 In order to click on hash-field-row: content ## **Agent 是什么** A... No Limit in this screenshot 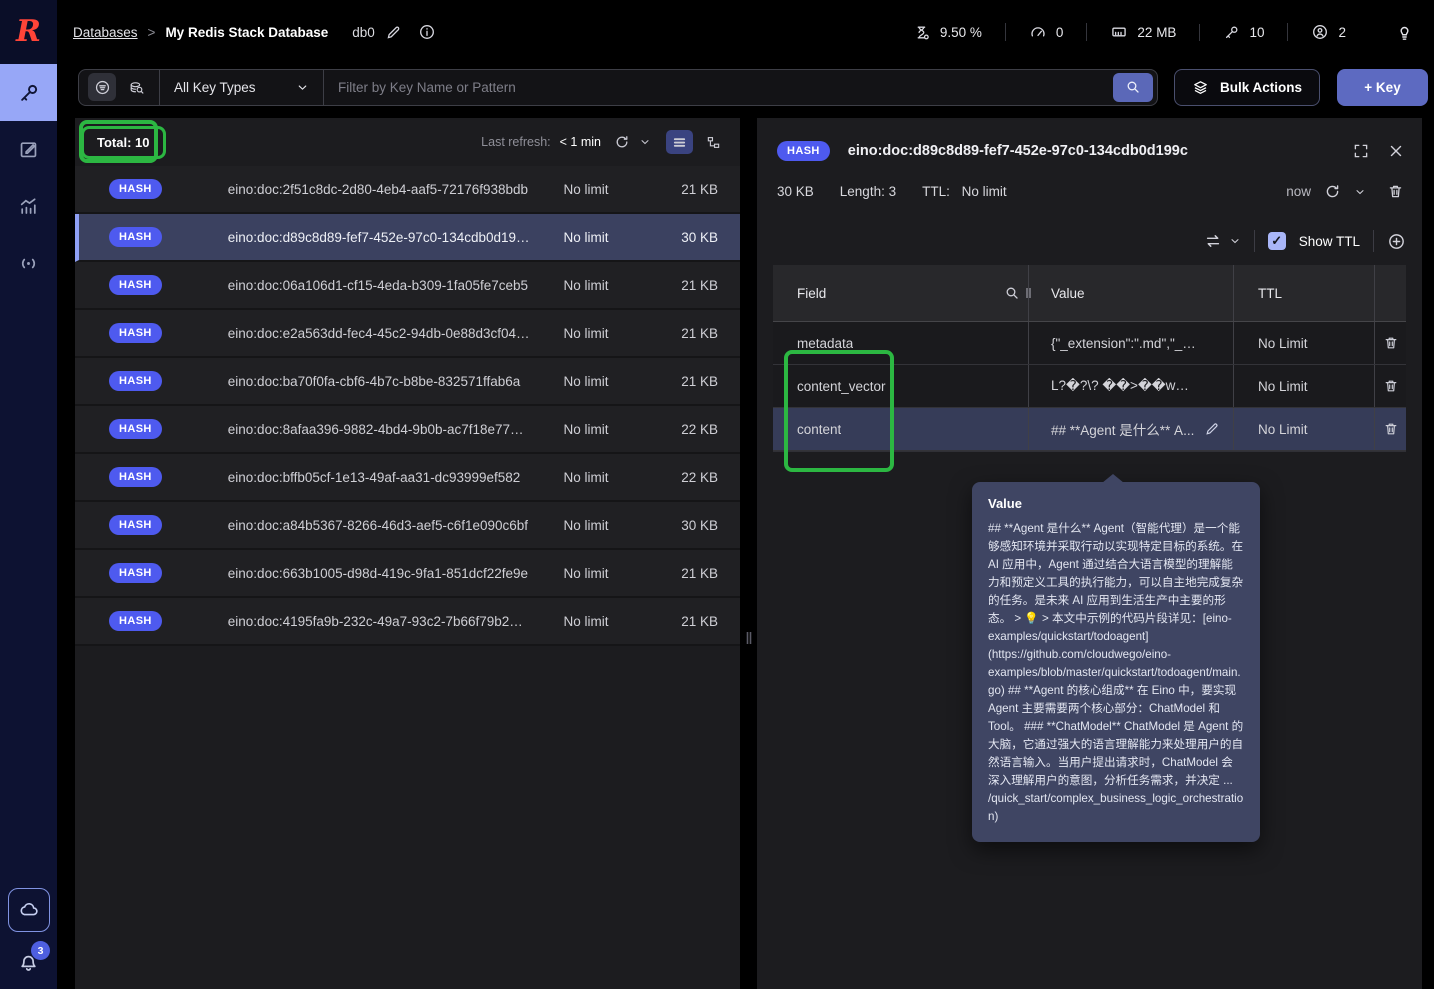, I will do `click(1089, 429)`.